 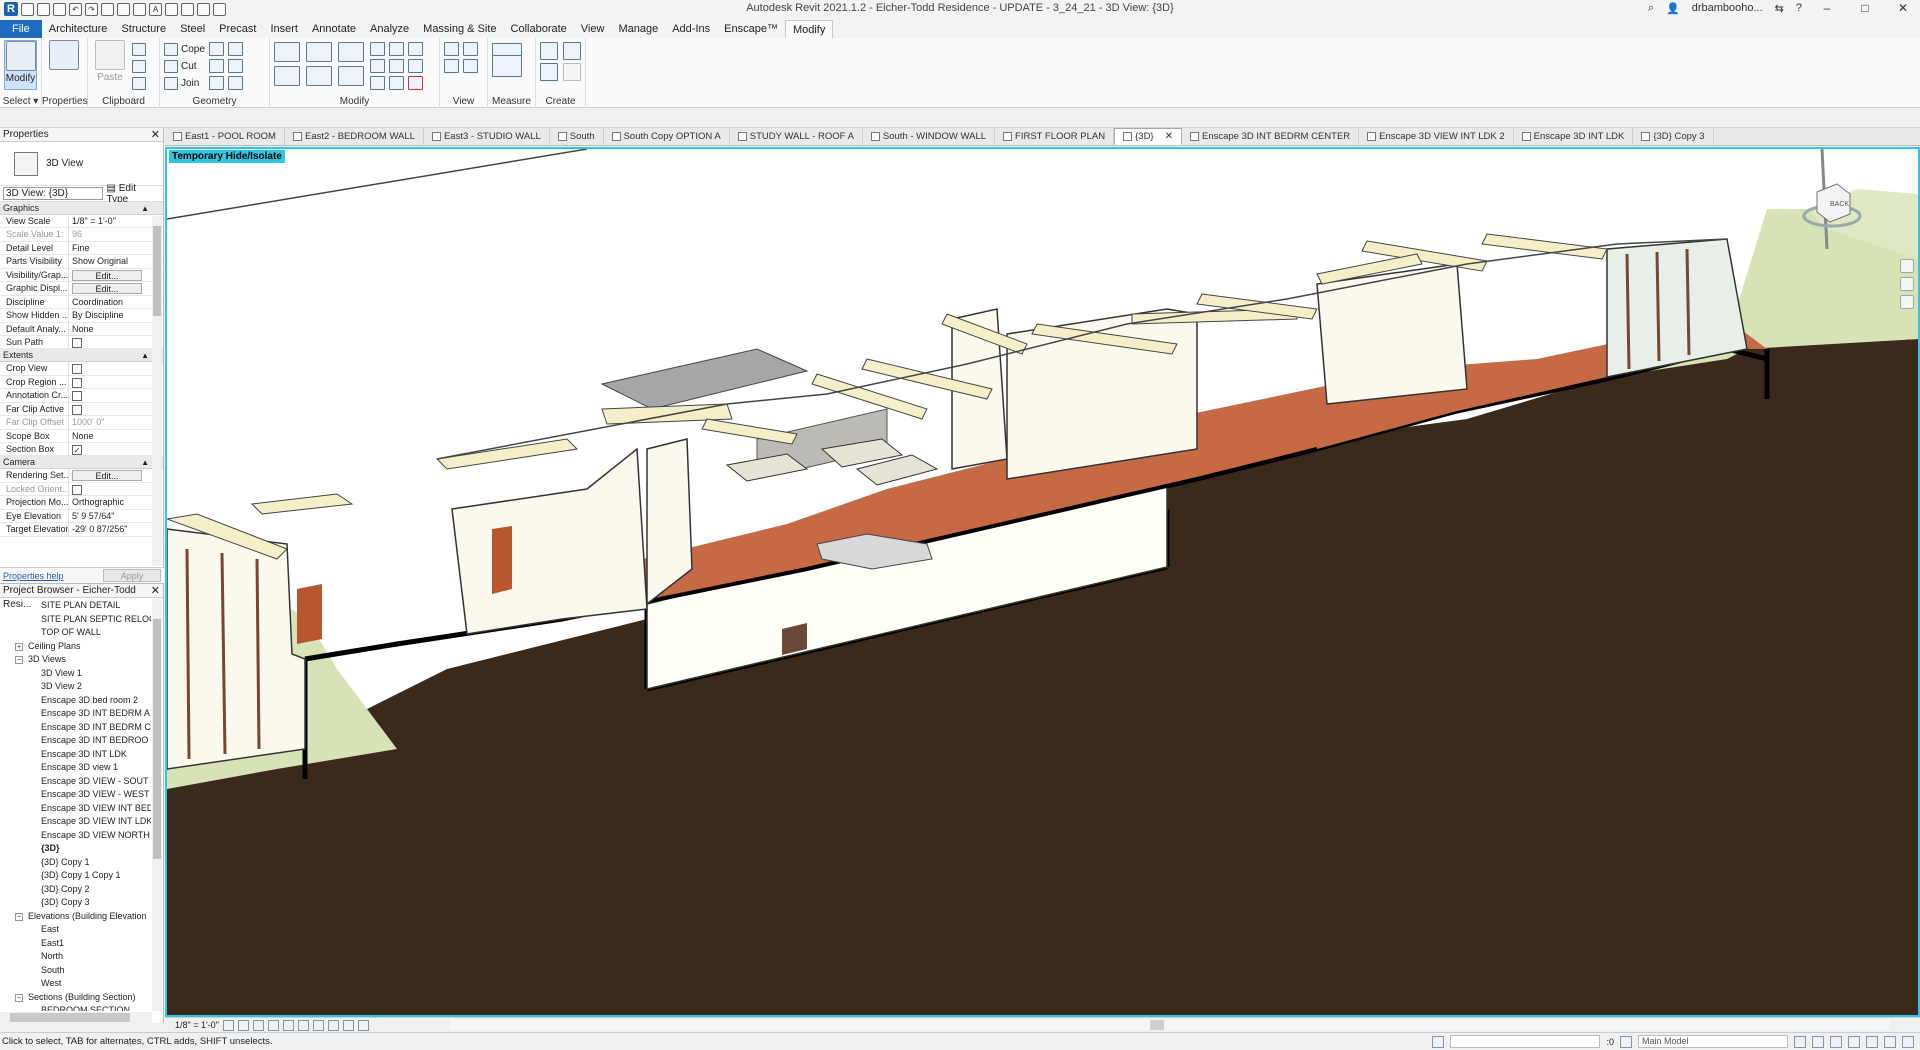 What do you see at coordinates (75, 768) in the screenshot?
I see `browser-view-item: Enscape 3D view 1` at bounding box center [75, 768].